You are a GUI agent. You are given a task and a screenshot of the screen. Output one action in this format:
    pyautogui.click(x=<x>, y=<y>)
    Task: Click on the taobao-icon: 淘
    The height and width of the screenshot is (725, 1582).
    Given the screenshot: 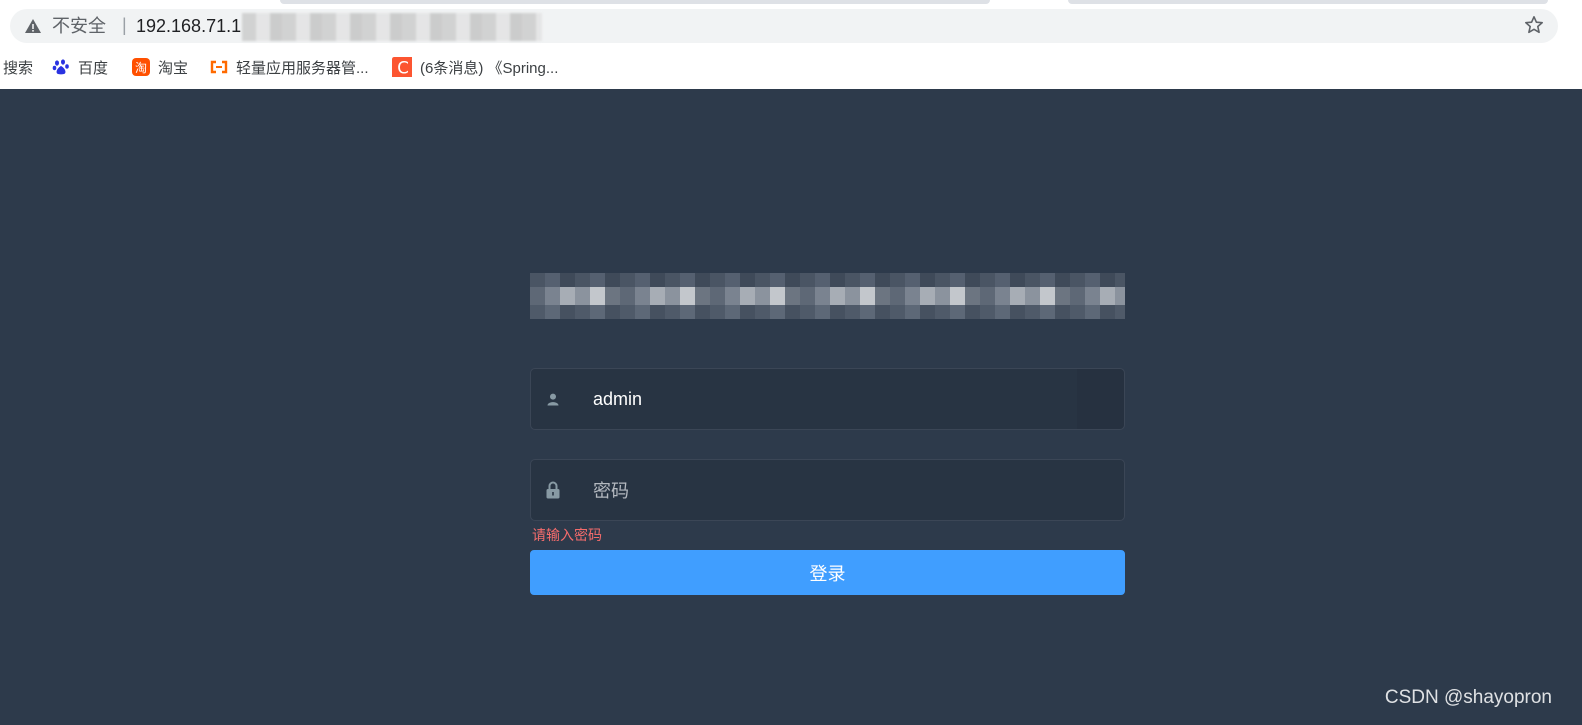 What is the action you would take?
    pyautogui.click(x=141, y=67)
    